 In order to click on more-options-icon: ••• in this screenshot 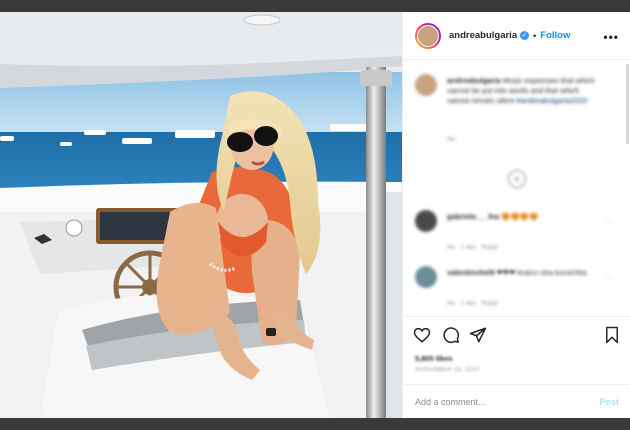, I will do `click(611, 37)`.